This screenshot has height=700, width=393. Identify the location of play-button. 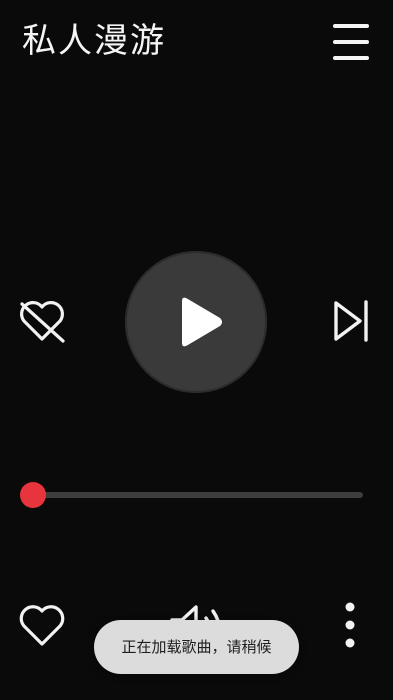
(196, 322).